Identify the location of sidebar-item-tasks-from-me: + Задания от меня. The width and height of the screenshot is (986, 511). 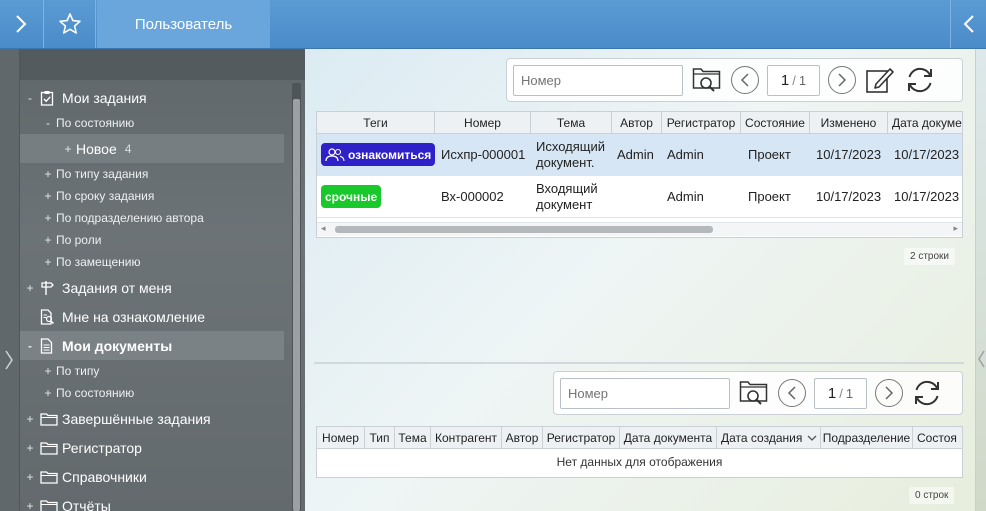
(152, 287).